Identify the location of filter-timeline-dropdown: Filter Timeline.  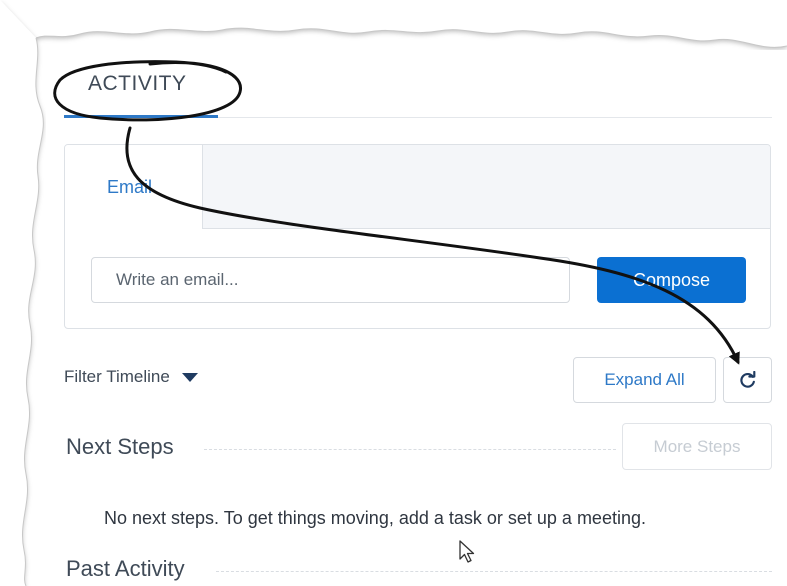
(131, 377).